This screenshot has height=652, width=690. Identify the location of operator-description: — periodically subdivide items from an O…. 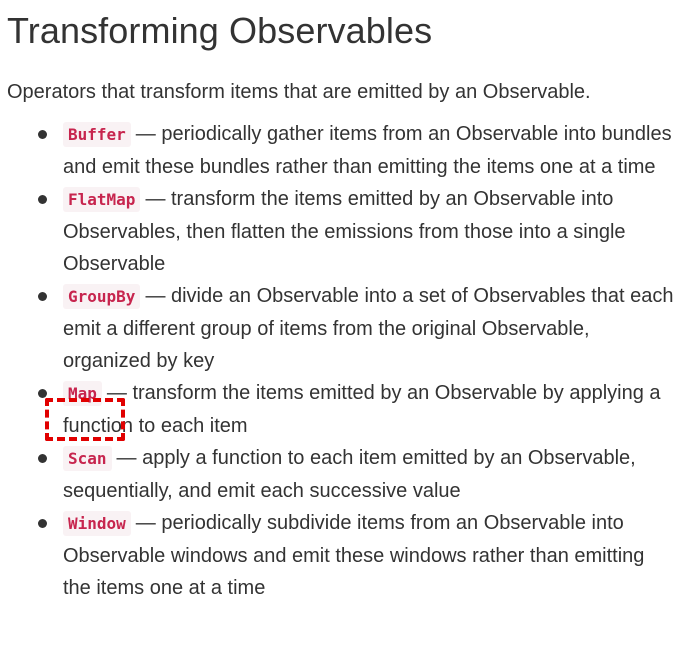
(354, 555).